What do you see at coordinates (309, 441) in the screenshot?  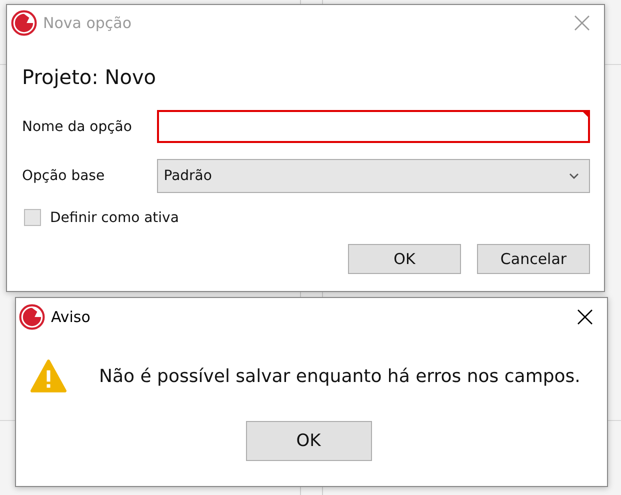 I see `ok-button: OK` at bounding box center [309, 441].